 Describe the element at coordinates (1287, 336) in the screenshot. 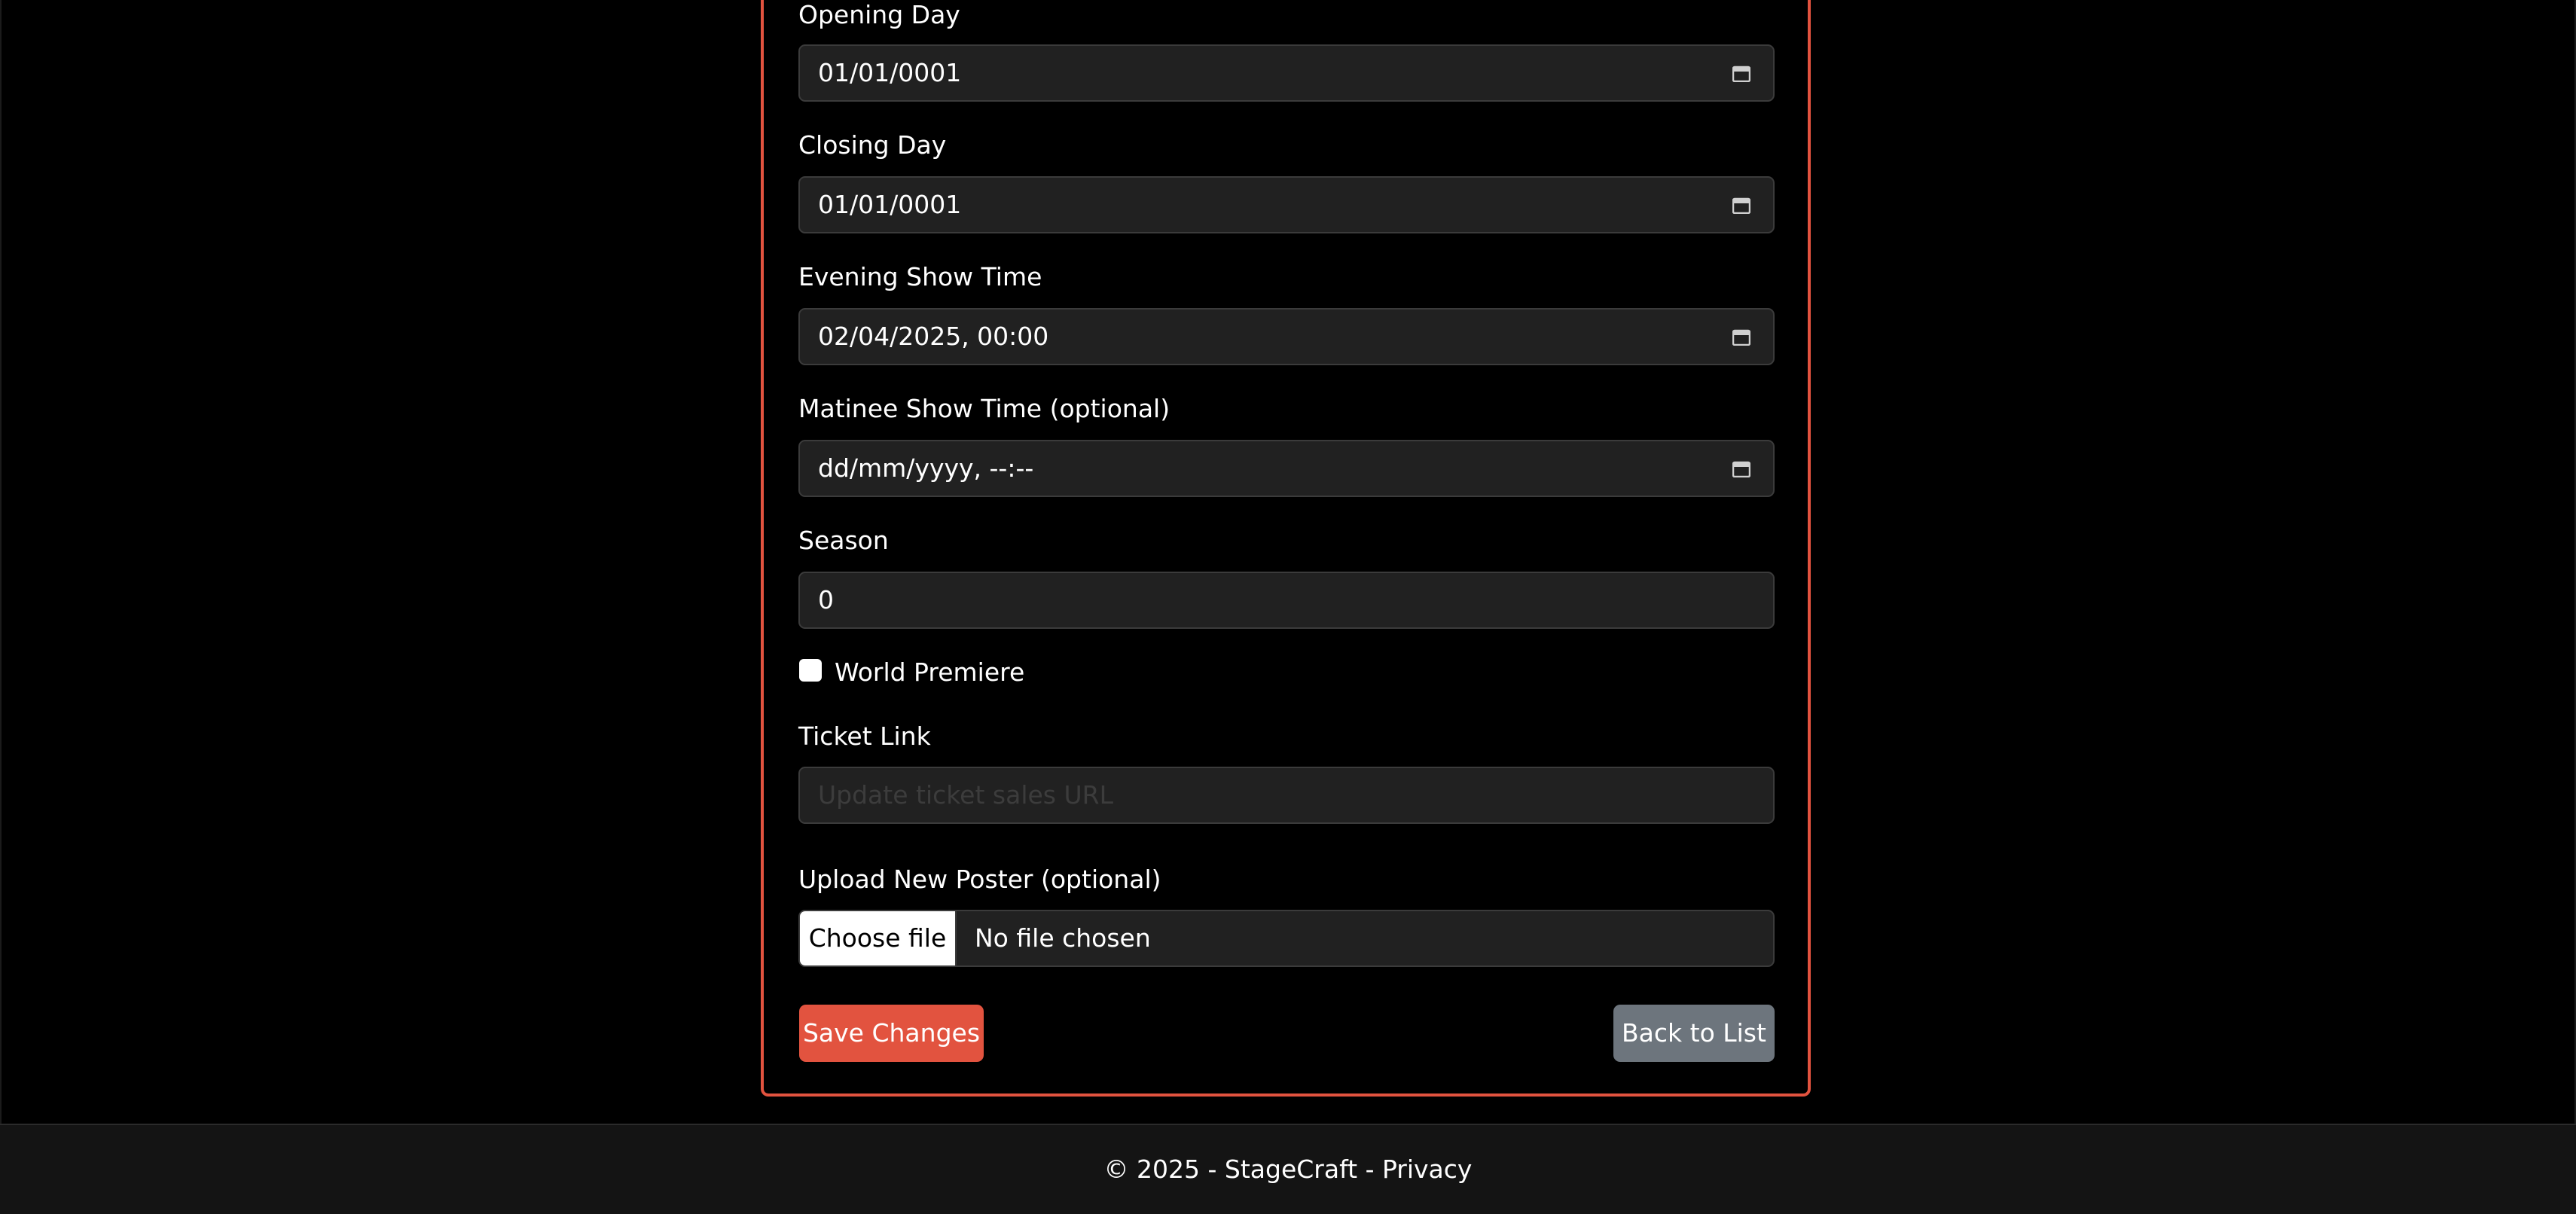

I see `evening-show-time-input: 02/04/2025, 00:00` at that location.